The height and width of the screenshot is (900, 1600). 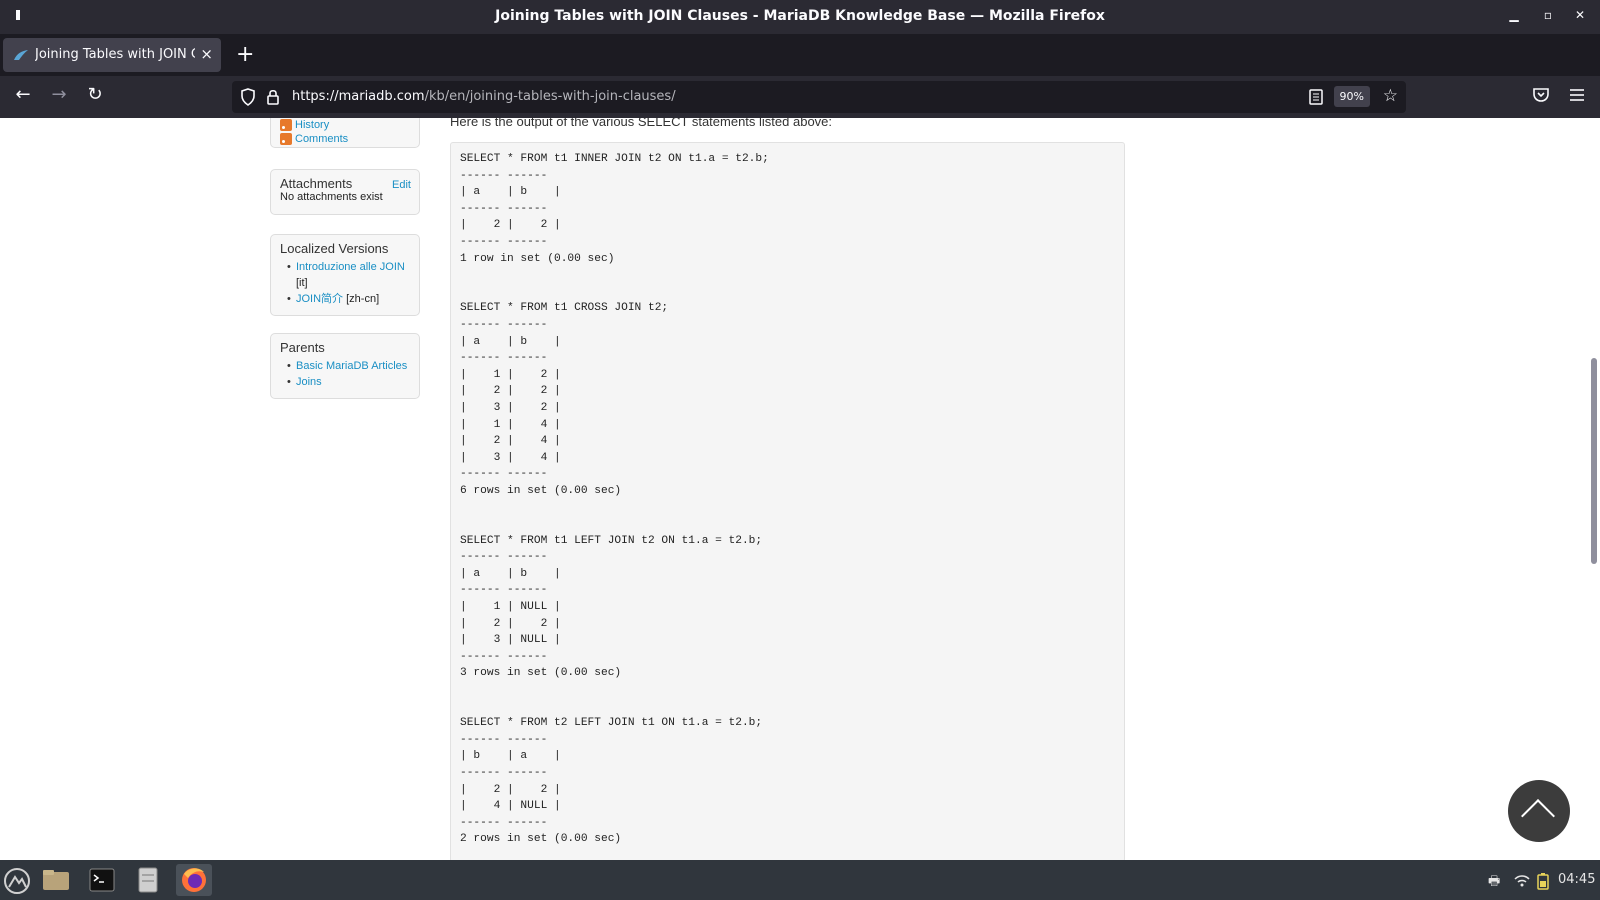 What do you see at coordinates (148, 880) in the screenshot?
I see `archive-manager-icon` at bounding box center [148, 880].